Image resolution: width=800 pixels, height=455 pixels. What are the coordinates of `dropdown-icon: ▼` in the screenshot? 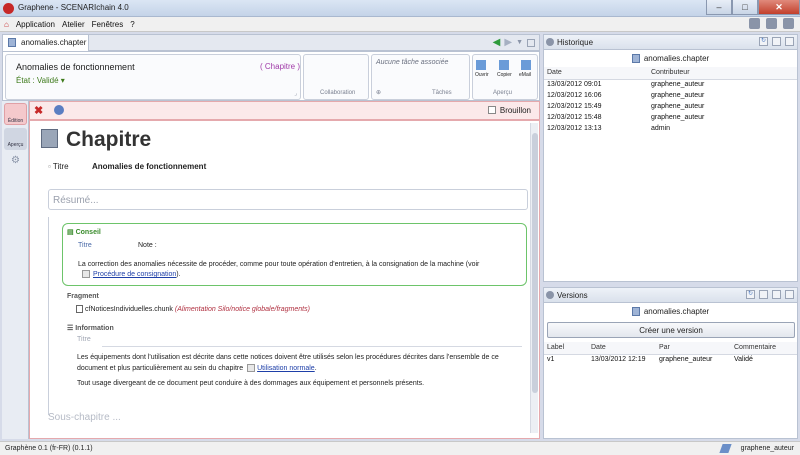 It's located at (519, 42).